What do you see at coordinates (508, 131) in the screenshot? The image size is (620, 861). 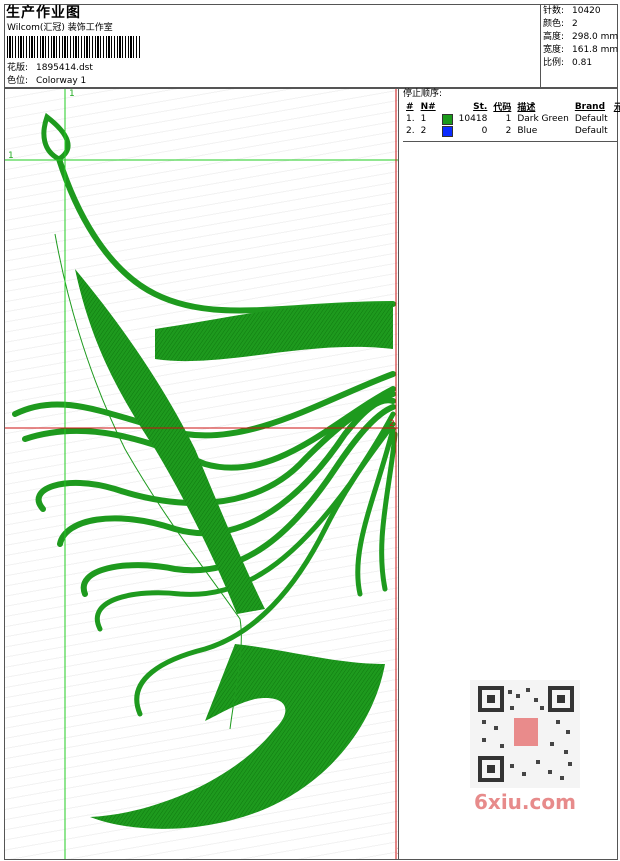 I see `row-code: 2` at bounding box center [508, 131].